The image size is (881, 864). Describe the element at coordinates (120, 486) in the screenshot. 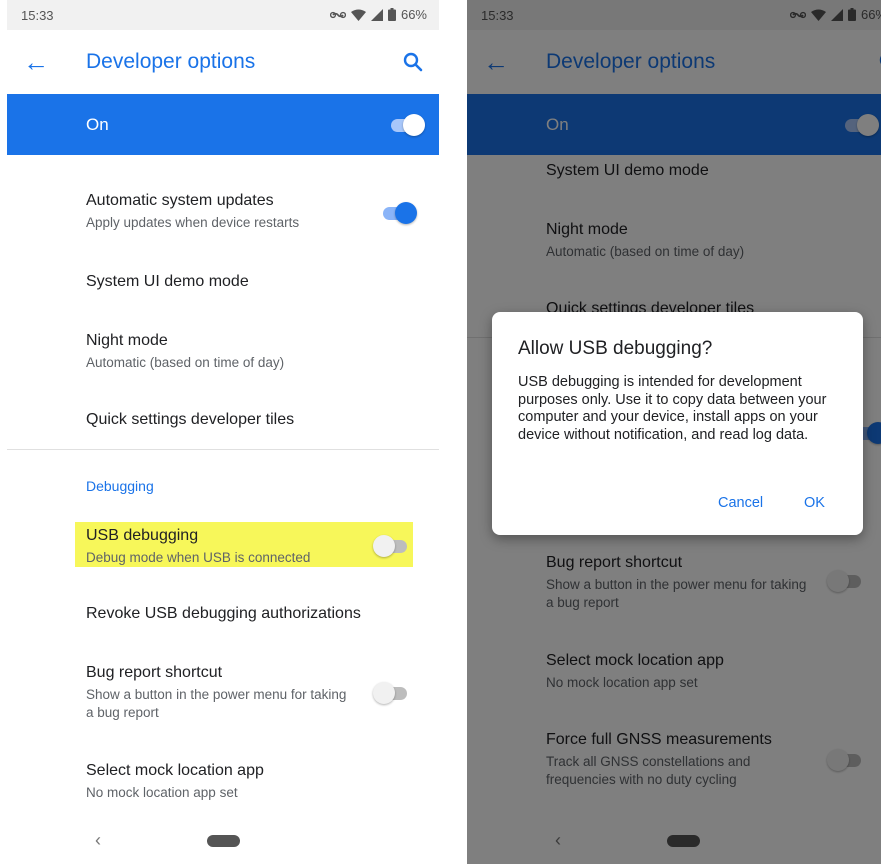

I see `section-header-debugging: Debugging` at that location.